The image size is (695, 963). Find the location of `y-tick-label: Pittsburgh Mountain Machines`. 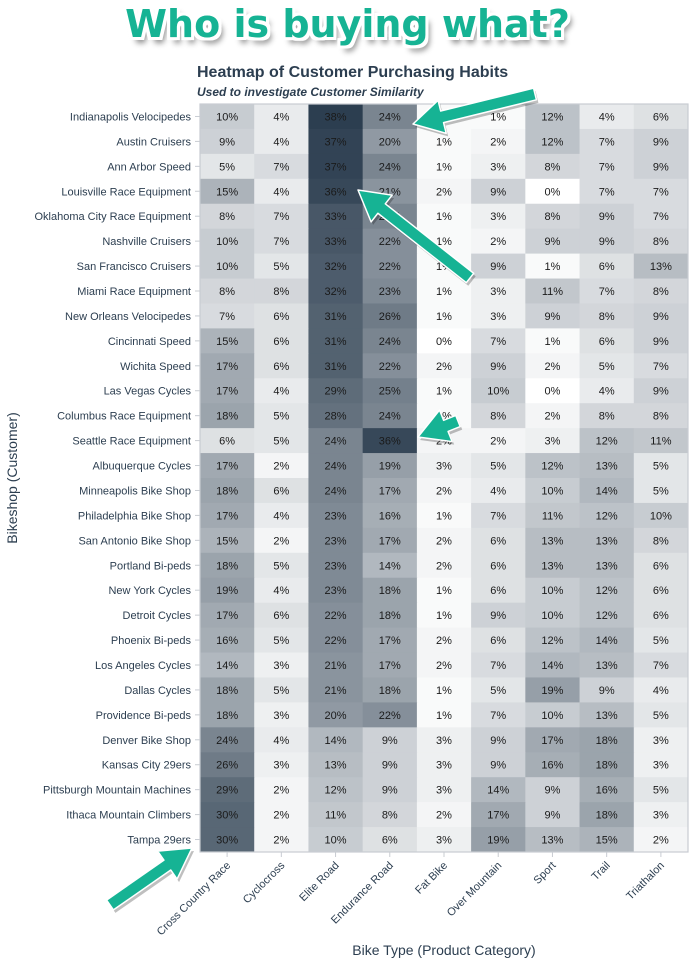

y-tick-label: Pittsburgh Mountain Machines is located at coordinates (117, 791).